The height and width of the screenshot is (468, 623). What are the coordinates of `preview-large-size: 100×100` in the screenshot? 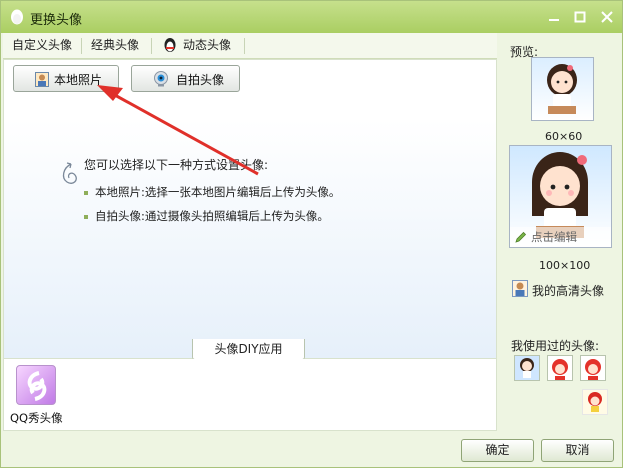 It's located at (565, 265).